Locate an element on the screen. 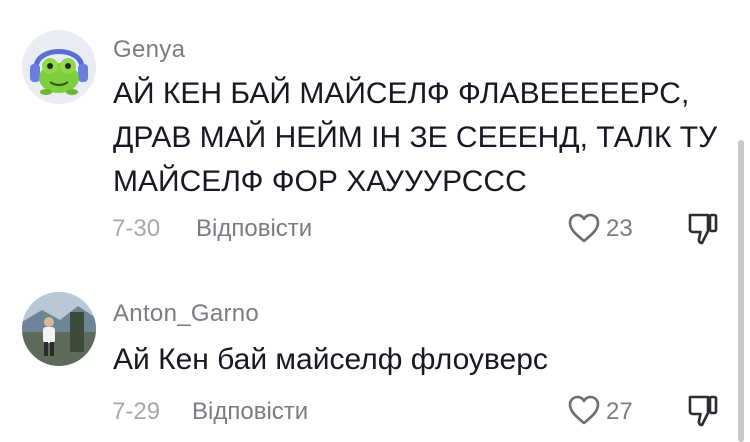 This screenshot has height=442, width=750. cartoon-frog-headphones-icon is located at coordinates (59, 67).